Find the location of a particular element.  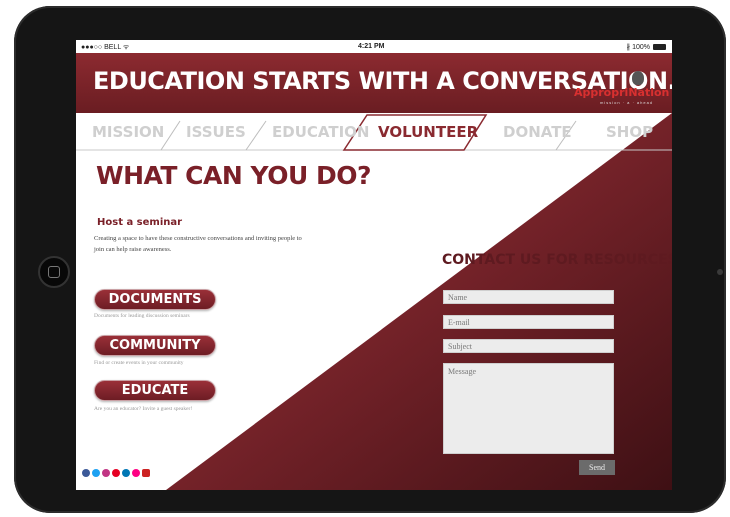

battery-indicator: ∦ 100% is located at coordinates (646, 47).